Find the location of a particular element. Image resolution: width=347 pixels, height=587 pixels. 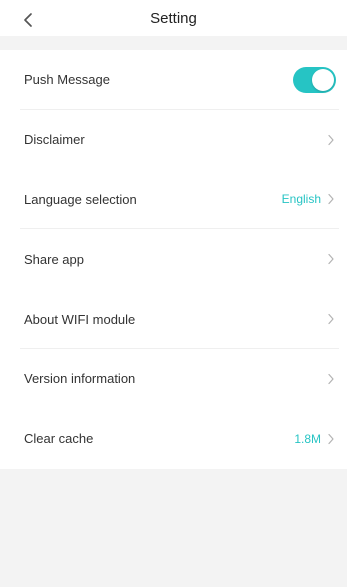

push-message-row: Push Message is located at coordinates (173, 80).